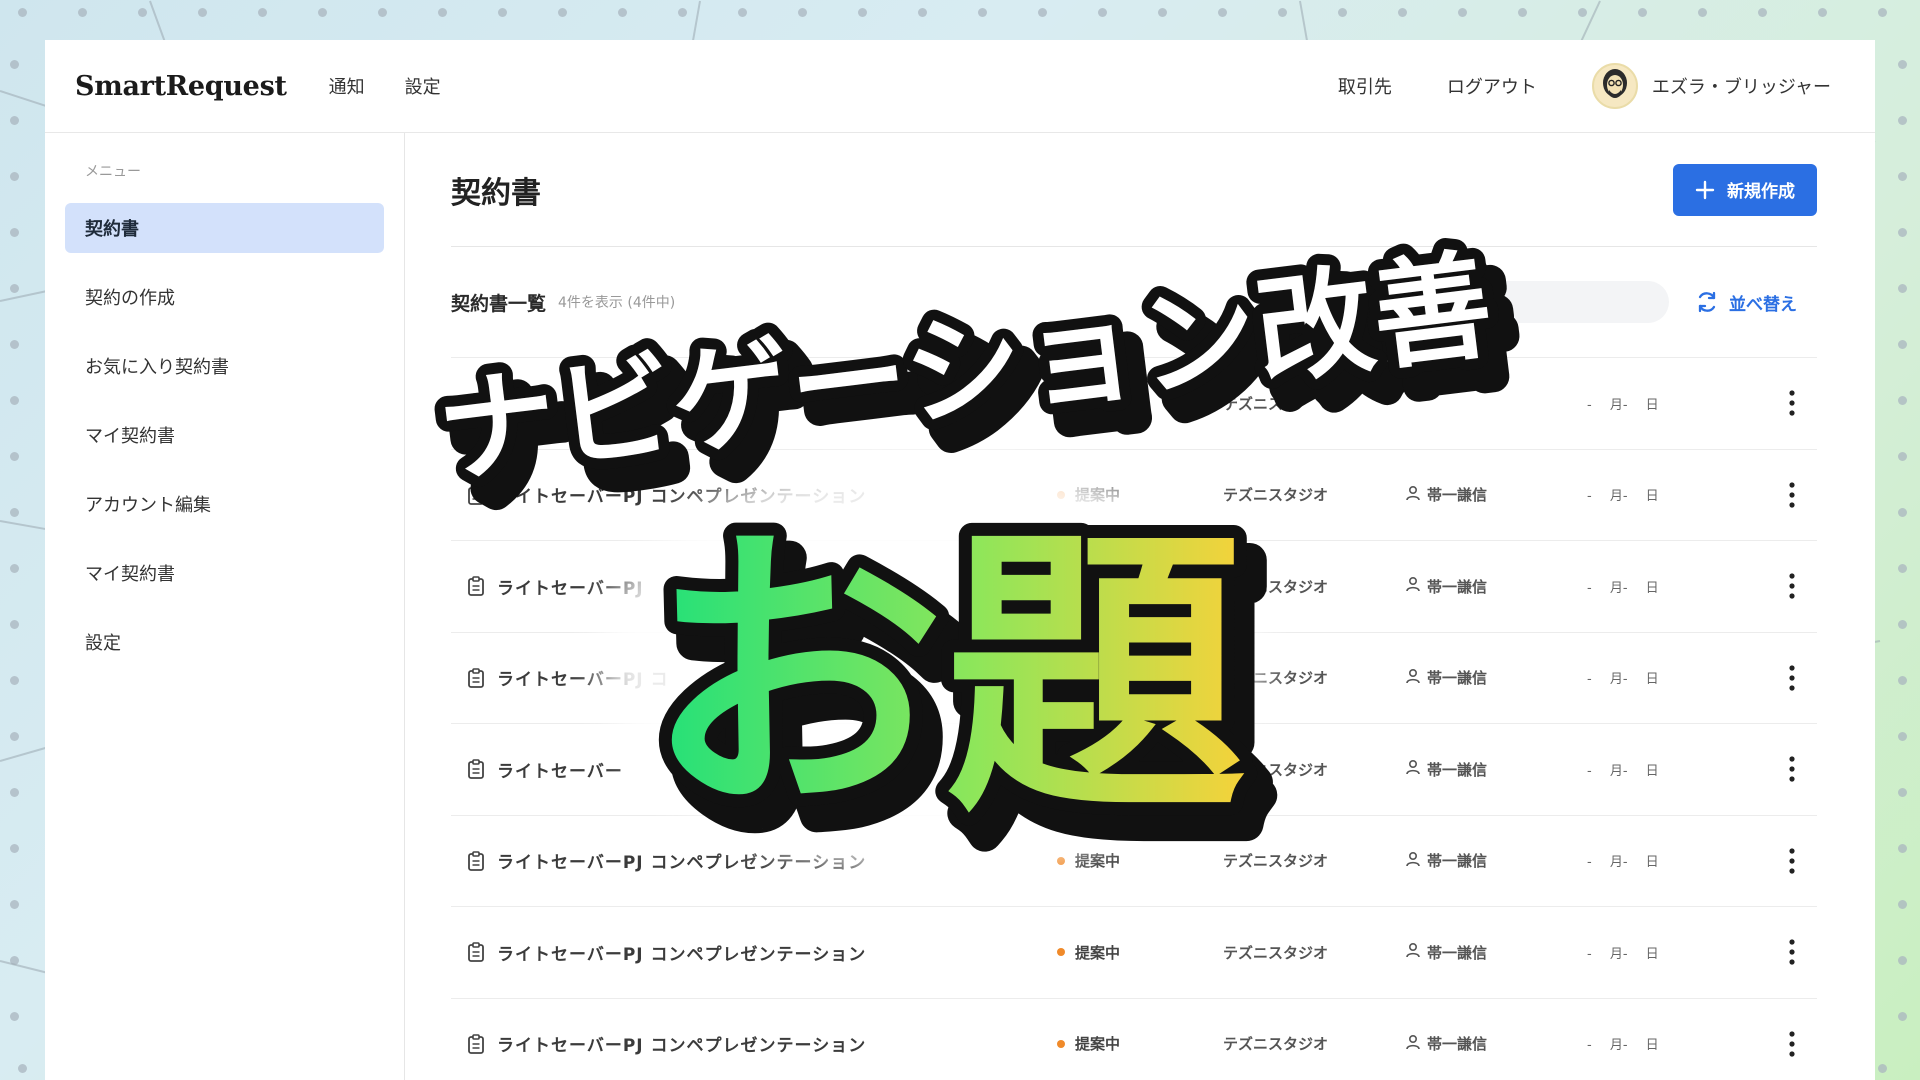 This screenshot has height=1080, width=1920. I want to click on app-logo: SmartRequest, so click(181, 86).